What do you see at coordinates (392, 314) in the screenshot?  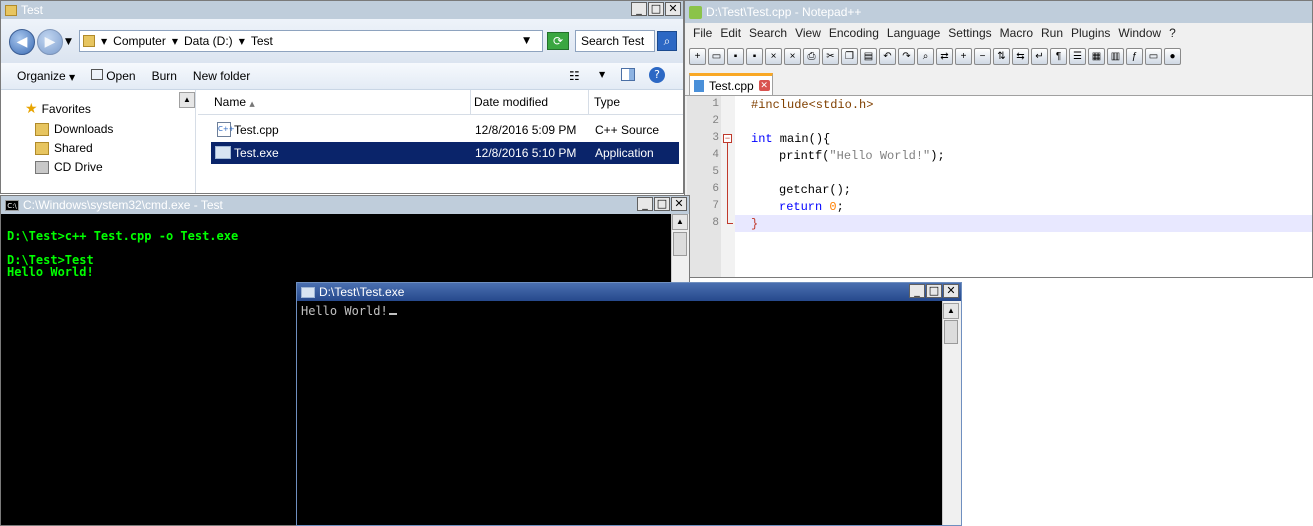 I see `text-cursor` at bounding box center [392, 314].